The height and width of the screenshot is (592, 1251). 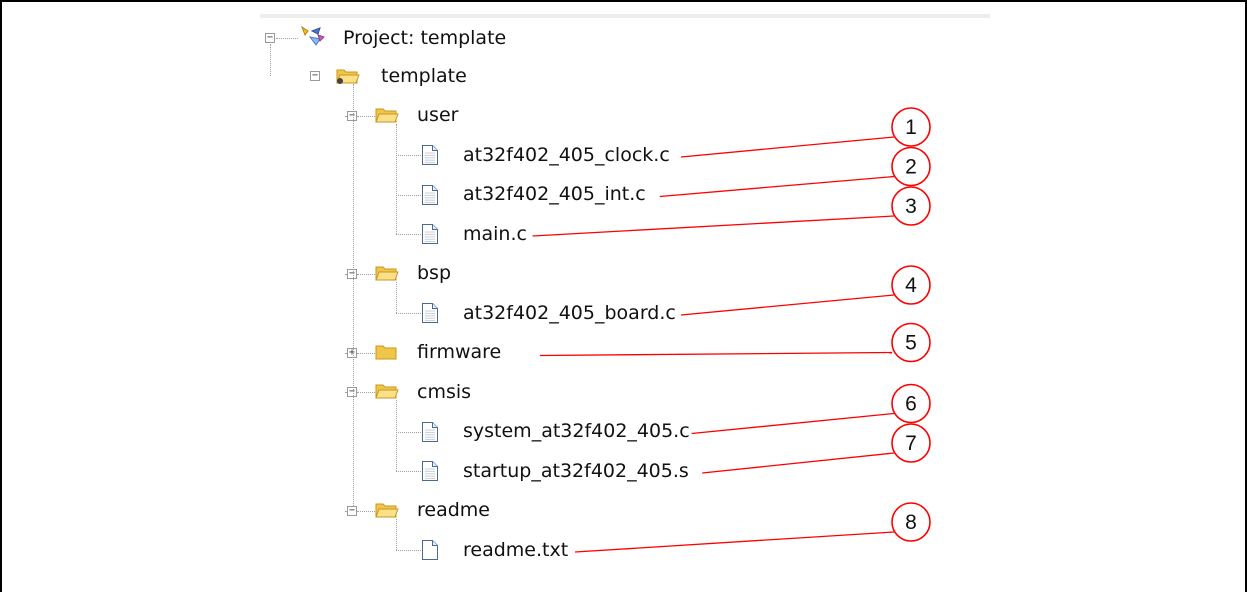 What do you see at coordinates (911, 343) in the screenshot?
I see `callout-number: 5` at bounding box center [911, 343].